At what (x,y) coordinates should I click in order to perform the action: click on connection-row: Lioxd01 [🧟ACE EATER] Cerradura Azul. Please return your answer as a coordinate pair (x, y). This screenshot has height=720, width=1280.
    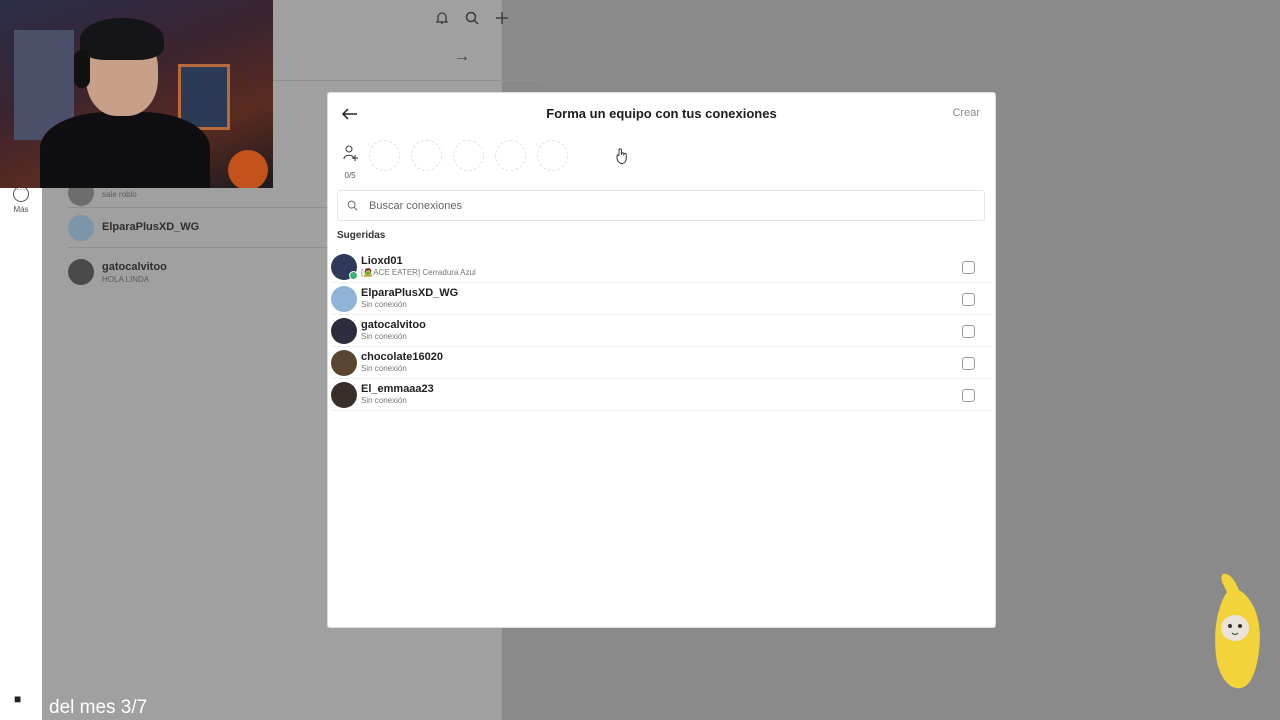
    Looking at the image, I should click on (661, 267).